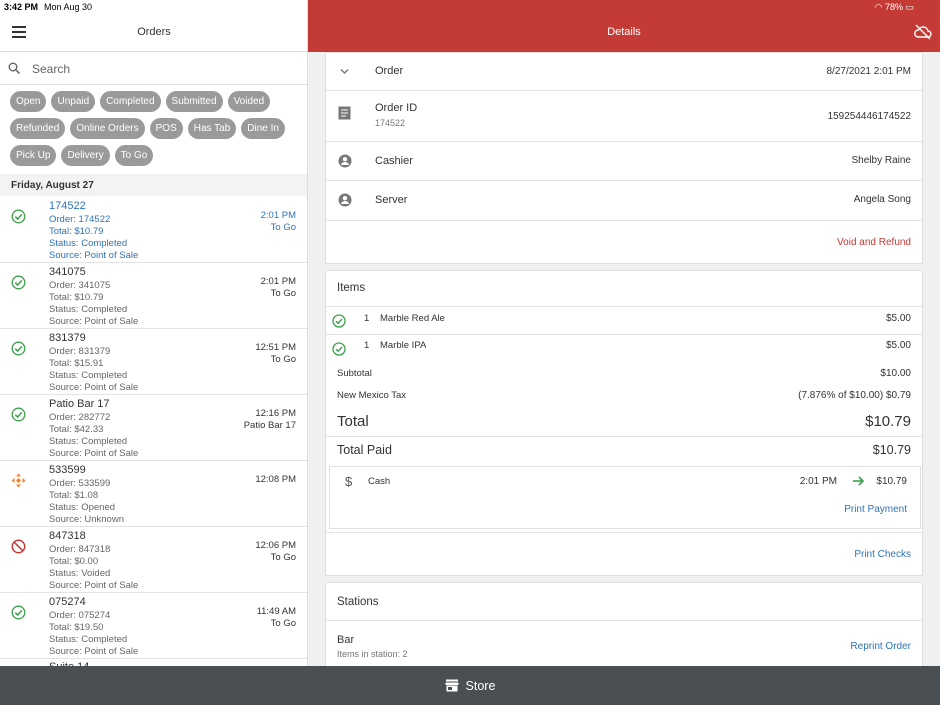 Image resolution: width=940 pixels, height=705 pixels. I want to click on total-label: Total, so click(353, 421).